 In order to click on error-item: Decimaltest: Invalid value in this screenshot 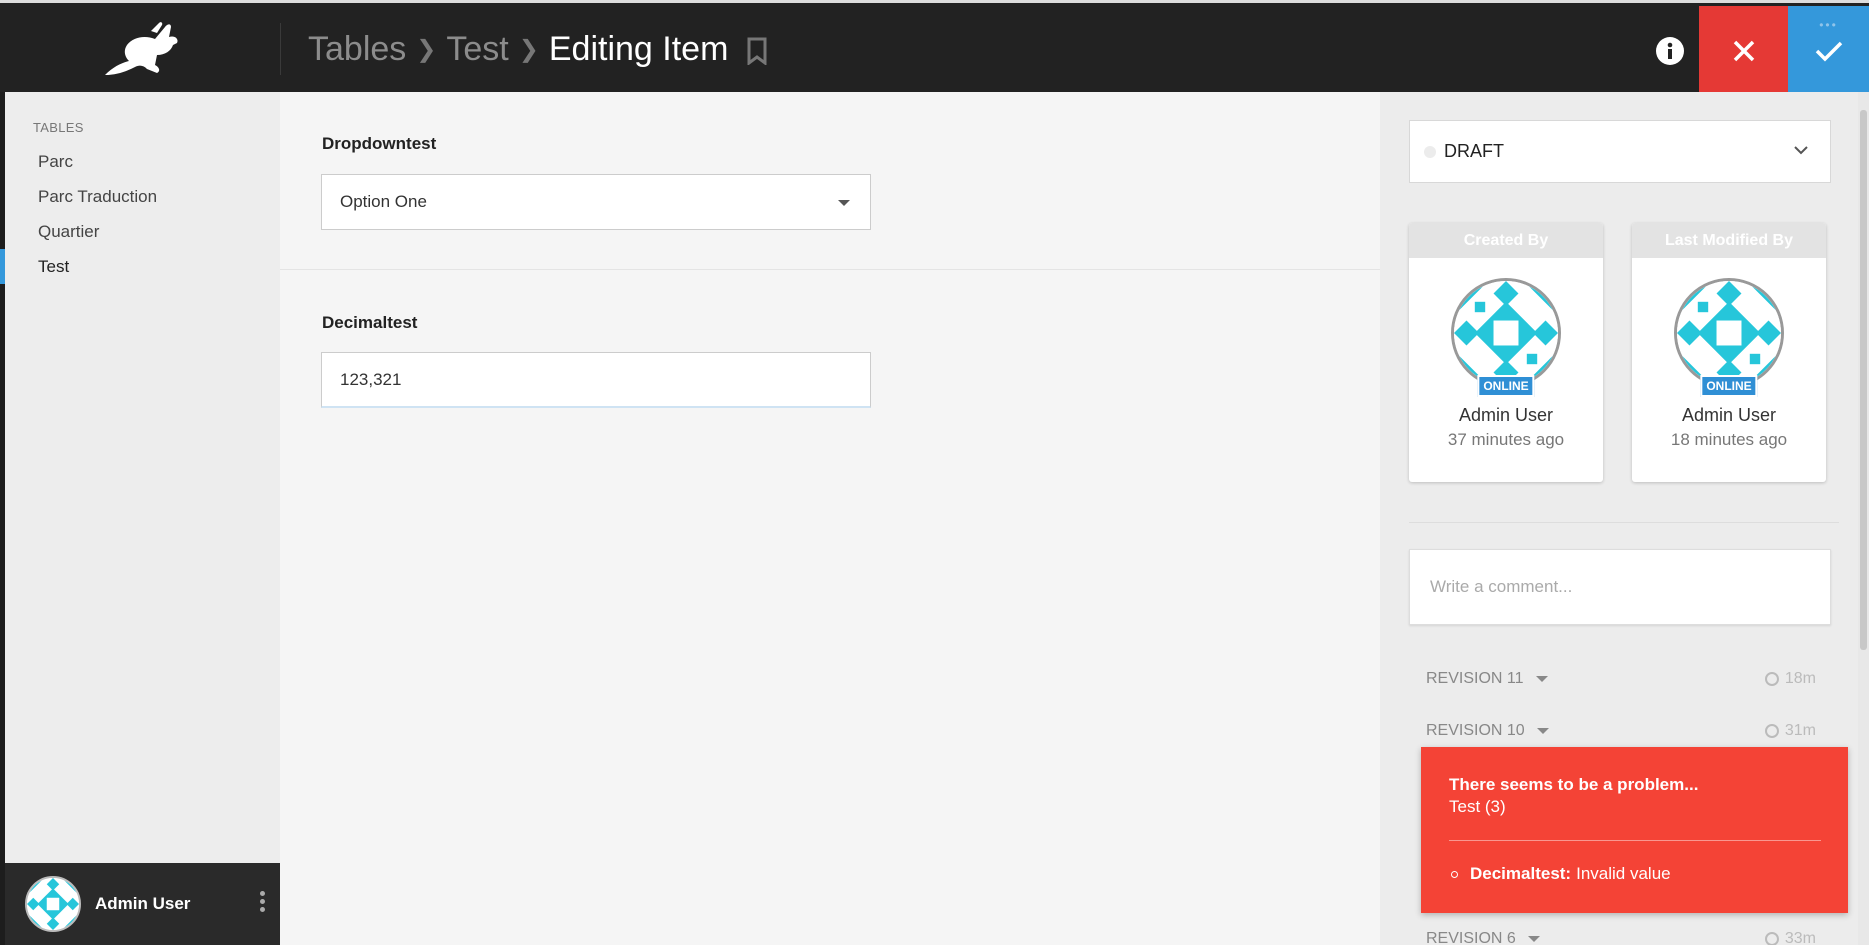, I will do `click(1561, 874)`.